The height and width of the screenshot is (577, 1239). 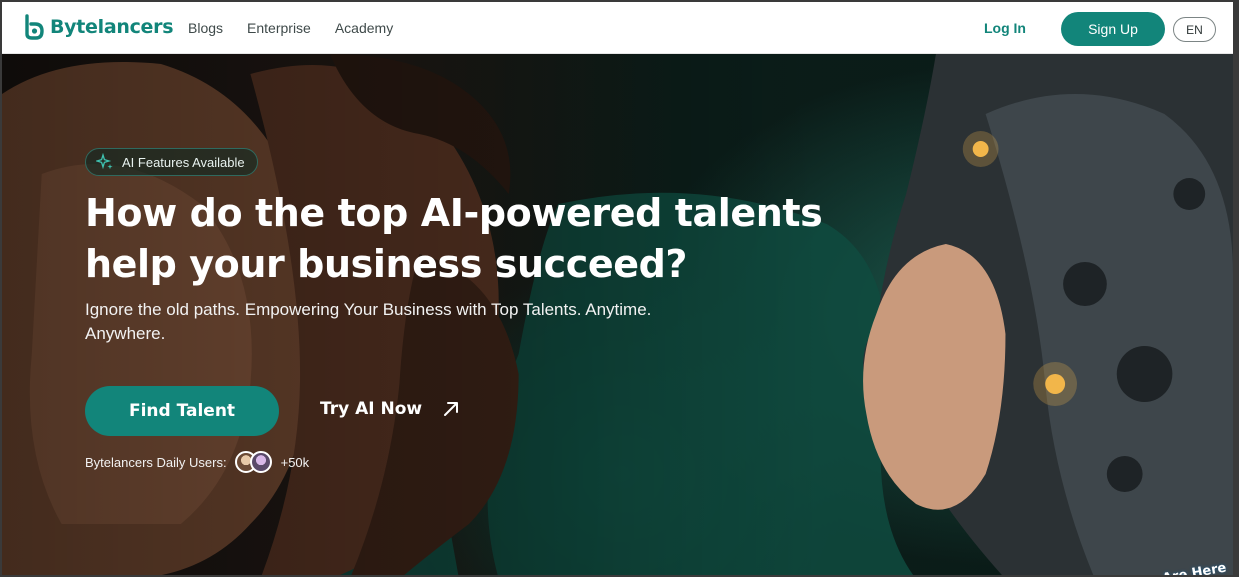 I want to click on bytelancers-logo-icon, so click(x=34, y=27).